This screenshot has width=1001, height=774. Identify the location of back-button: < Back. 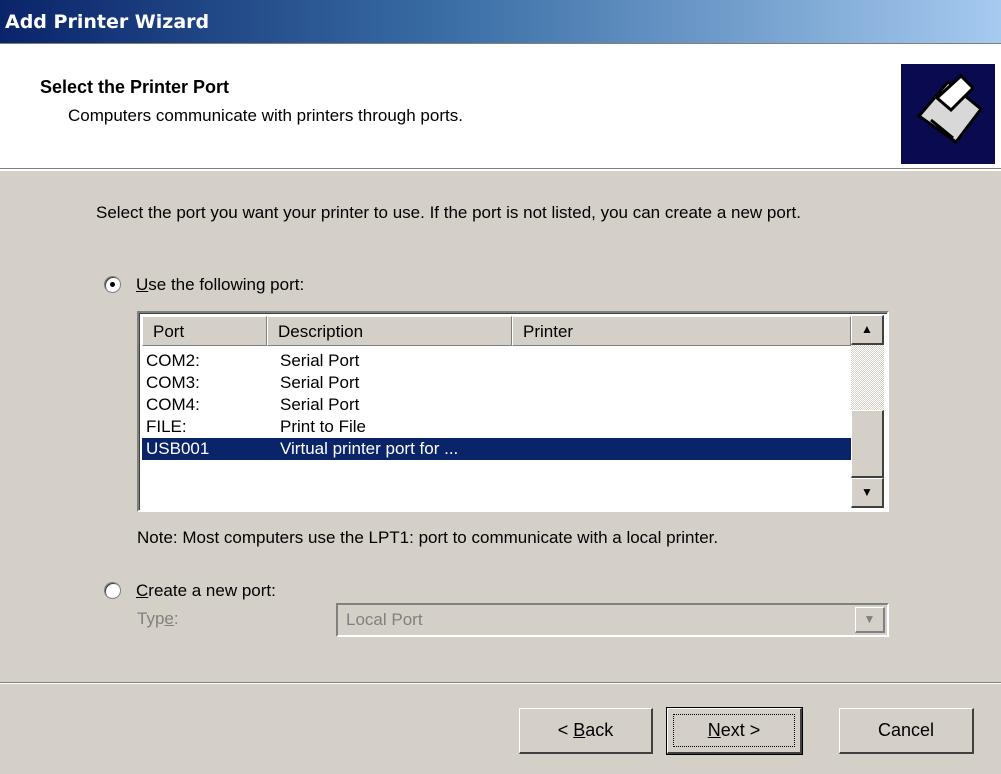
(586, 731).